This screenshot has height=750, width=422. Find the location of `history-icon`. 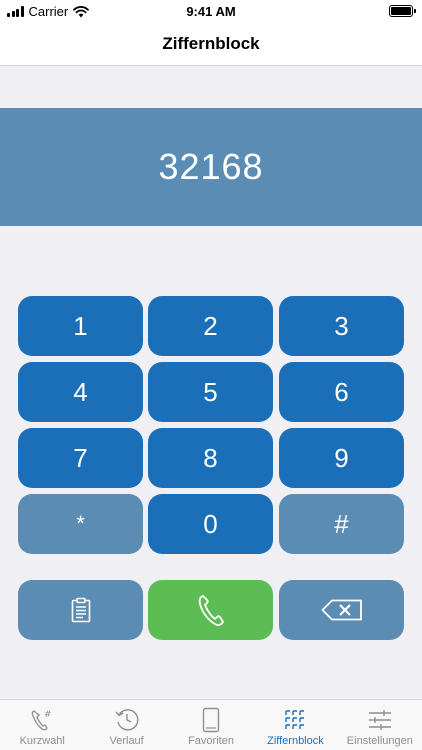

history-icon is located at coordinates (127, 720).